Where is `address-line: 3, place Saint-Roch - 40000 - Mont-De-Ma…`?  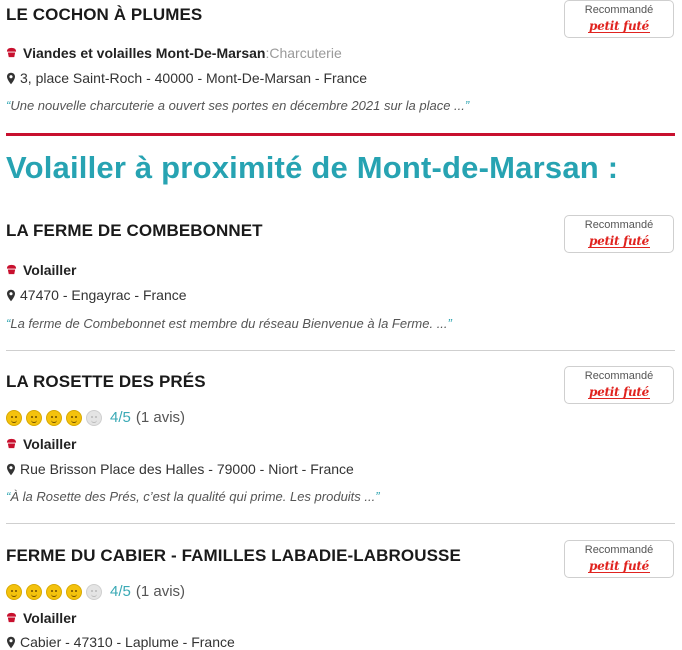
address-line: 3, place Saint-Roch - 40000 - Mont-De-Ma… is located at coordinates (186, 78).